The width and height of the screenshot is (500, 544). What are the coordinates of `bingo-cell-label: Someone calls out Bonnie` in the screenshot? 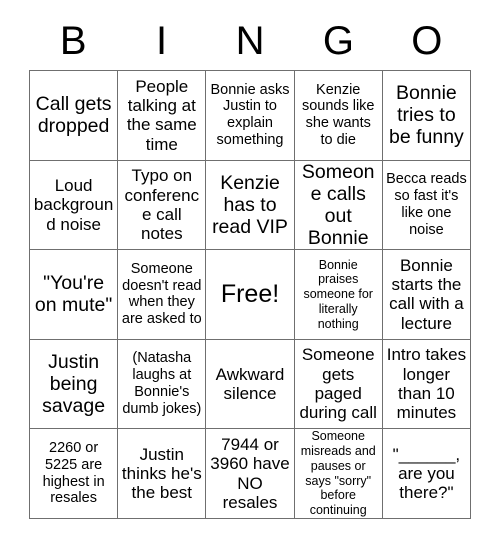 It's located at (338, 204).